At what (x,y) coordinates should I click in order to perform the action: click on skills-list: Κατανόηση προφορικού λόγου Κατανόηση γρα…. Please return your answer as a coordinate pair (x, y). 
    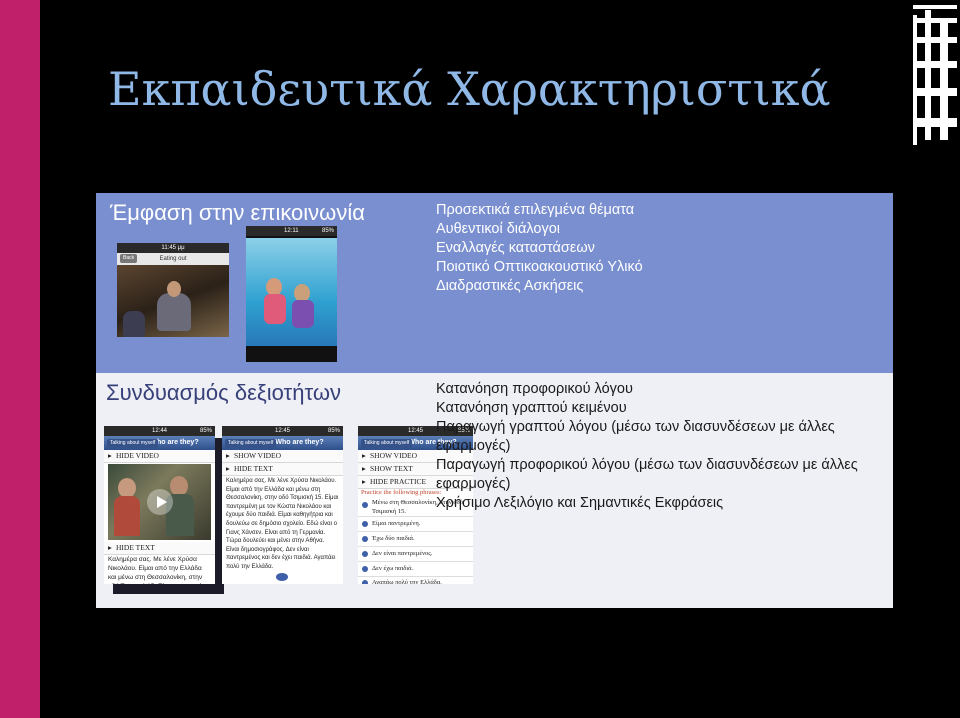
    Looking at the image, I should click on (656, 446).